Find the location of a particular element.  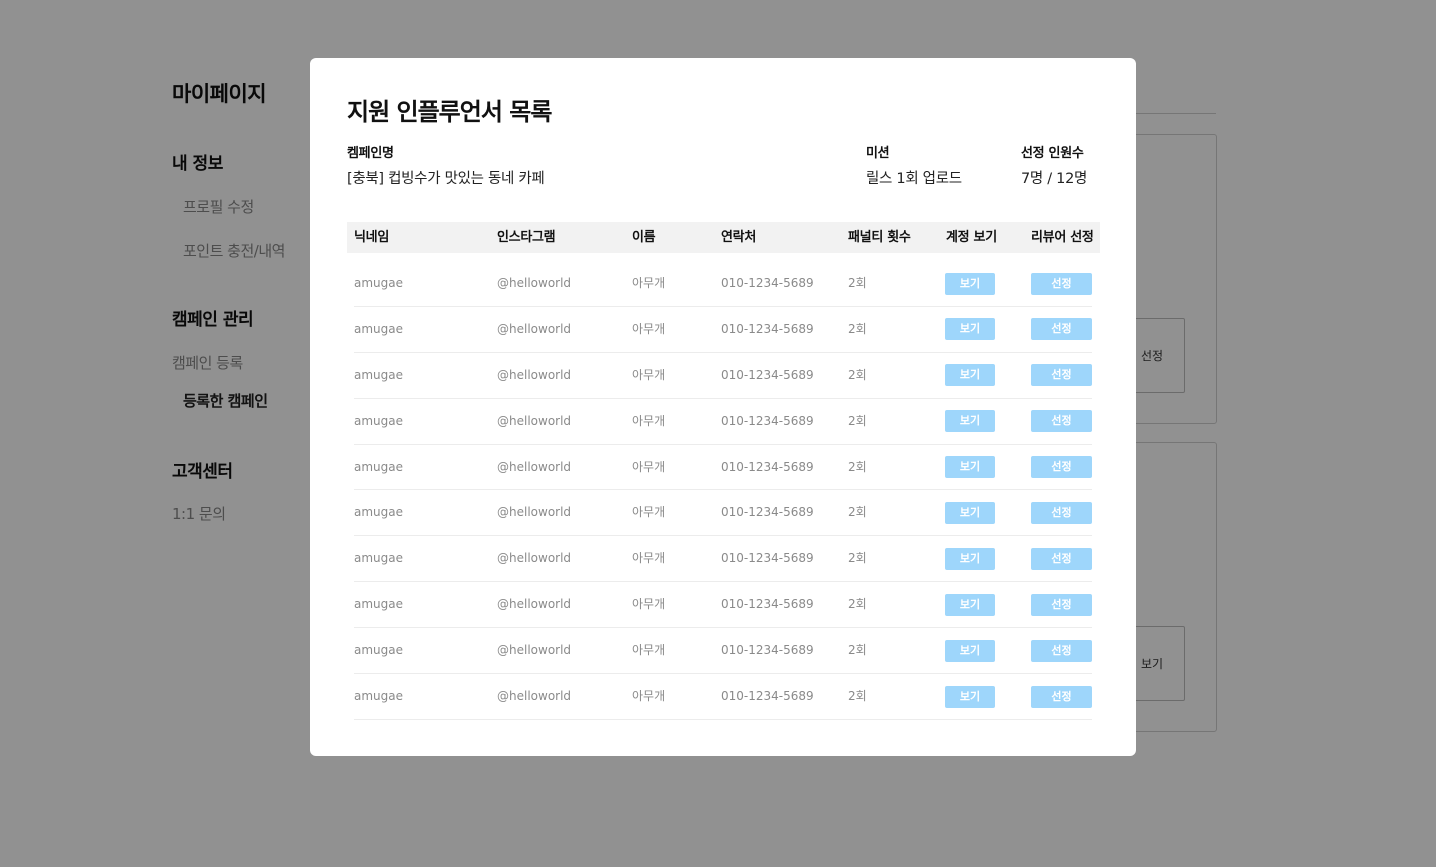

modal-title: 지원 인플루언서 목록 is located at coordinates (449, 112).